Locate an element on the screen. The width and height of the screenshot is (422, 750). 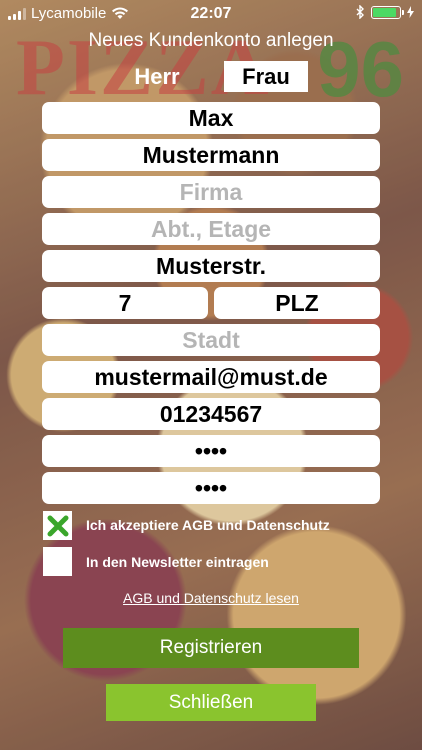
password-repeat-field: •••• is located at coordinates (211, 488).